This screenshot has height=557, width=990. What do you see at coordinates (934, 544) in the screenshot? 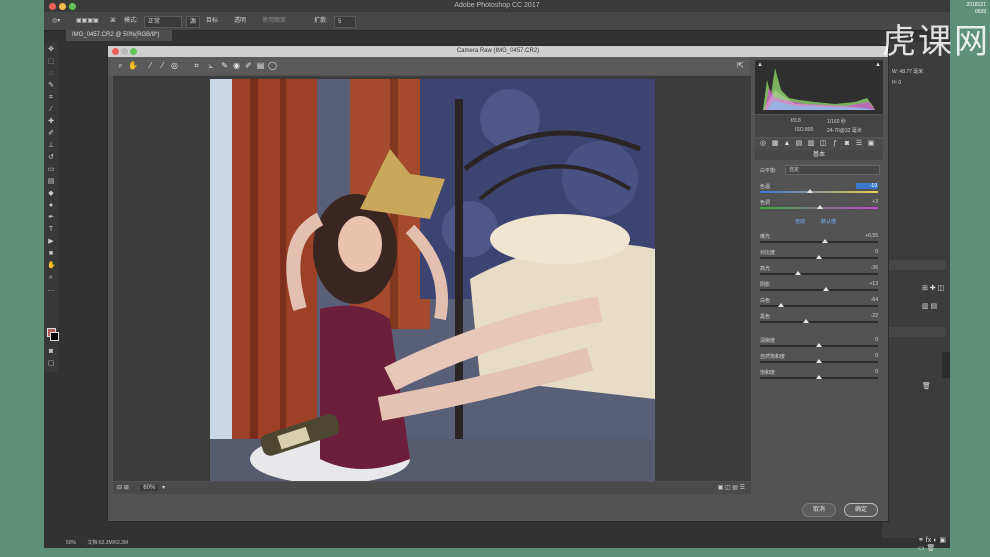
I see `layer-footer-icons: ⚭ fx ◐ ▣ ▭ 🗑` at bounding box center [934, 544].